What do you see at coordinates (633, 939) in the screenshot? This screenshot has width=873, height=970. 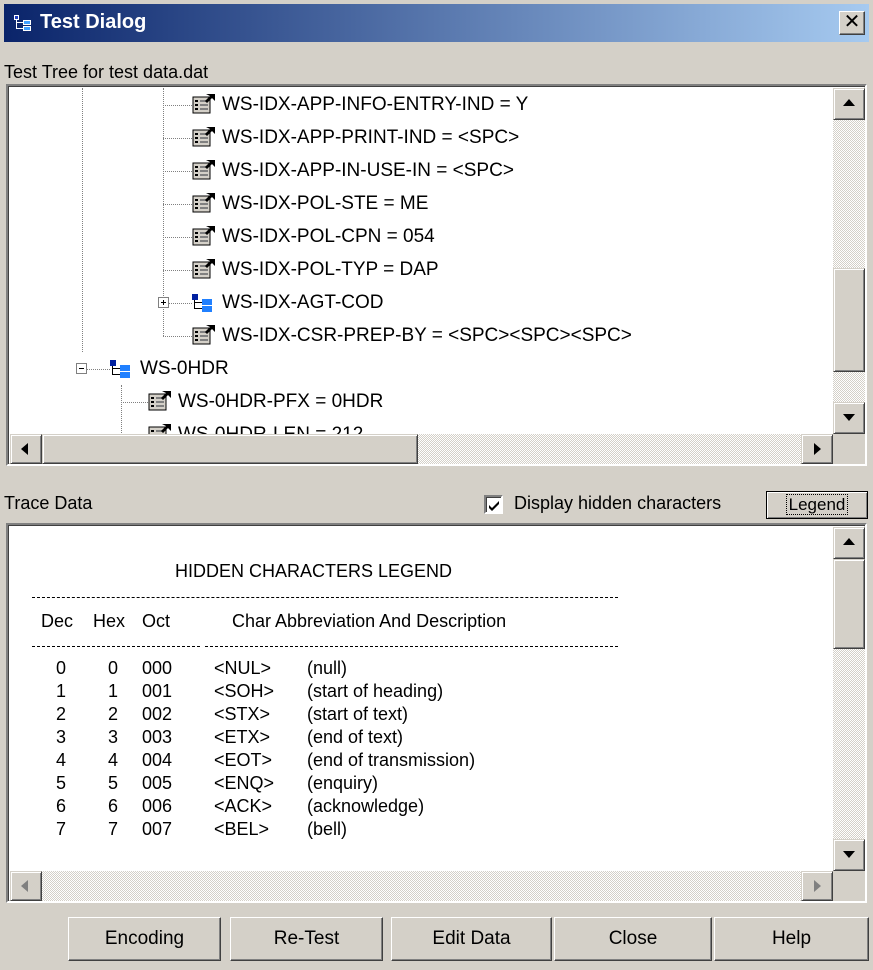 I see `close-button: Close` at bounding box center [633, 939].